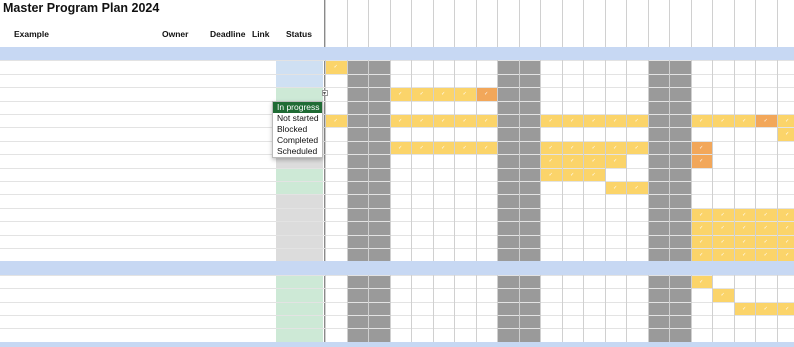  What do you see at coordinates (325, 93) in the screenshot?
I see `status-dropdown-arrow-icon: ▾` at bounding box center [325, 93].